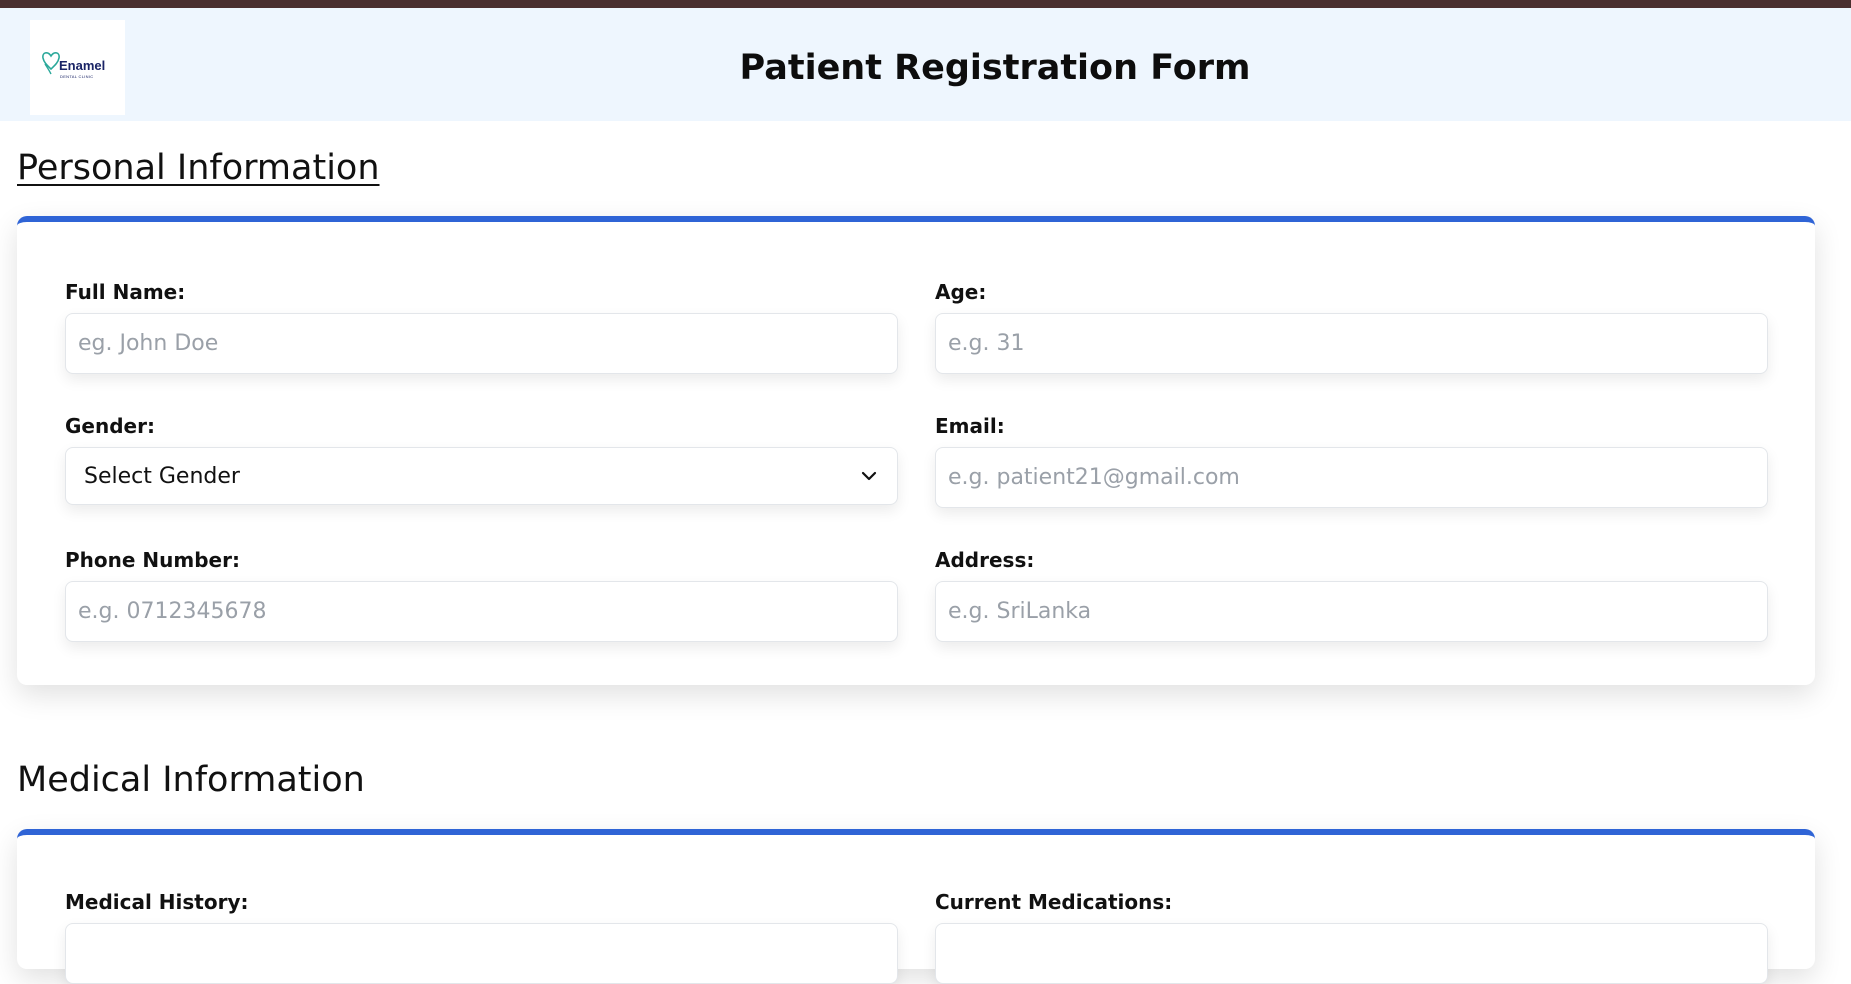 Image resolution: width=1851 pixels, height=984 pixels. Describe the element at coordinates (152, 560) in the screenshot. I see `phone-number-label: Phone Number:` at that location.